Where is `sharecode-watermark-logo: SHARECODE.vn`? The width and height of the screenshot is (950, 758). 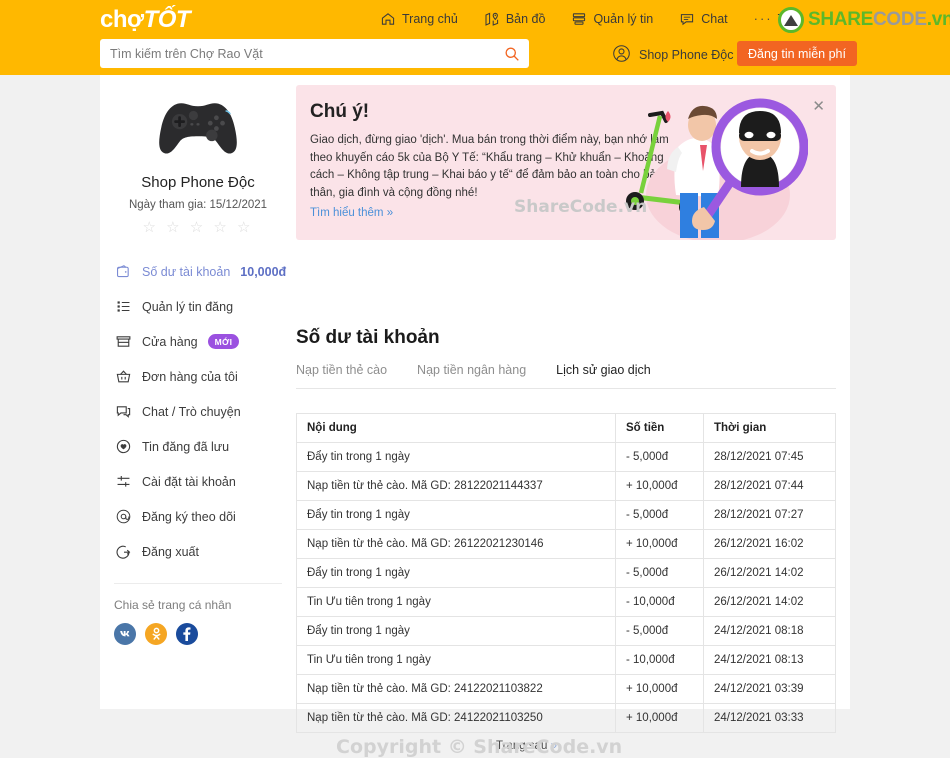
sharecode-watermark-logo: SHARECODE.vn is located at coordinates (864, 20).